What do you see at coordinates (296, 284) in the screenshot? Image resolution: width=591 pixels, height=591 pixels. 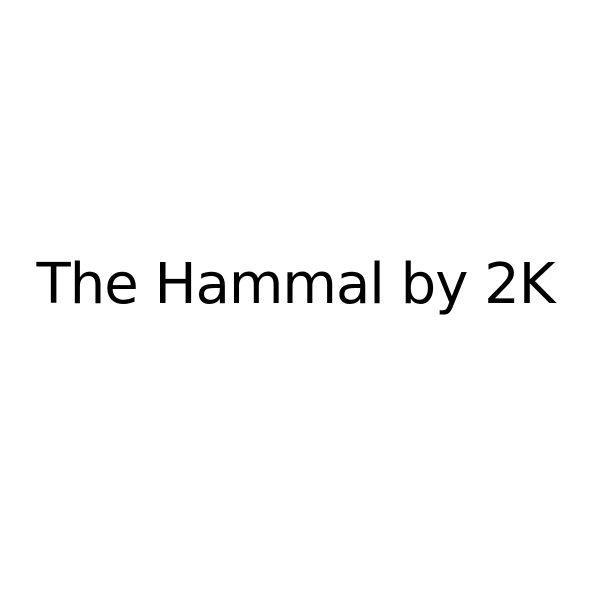 I see `main-text: The Hammal by 2K` at bounding box center [296, 284].